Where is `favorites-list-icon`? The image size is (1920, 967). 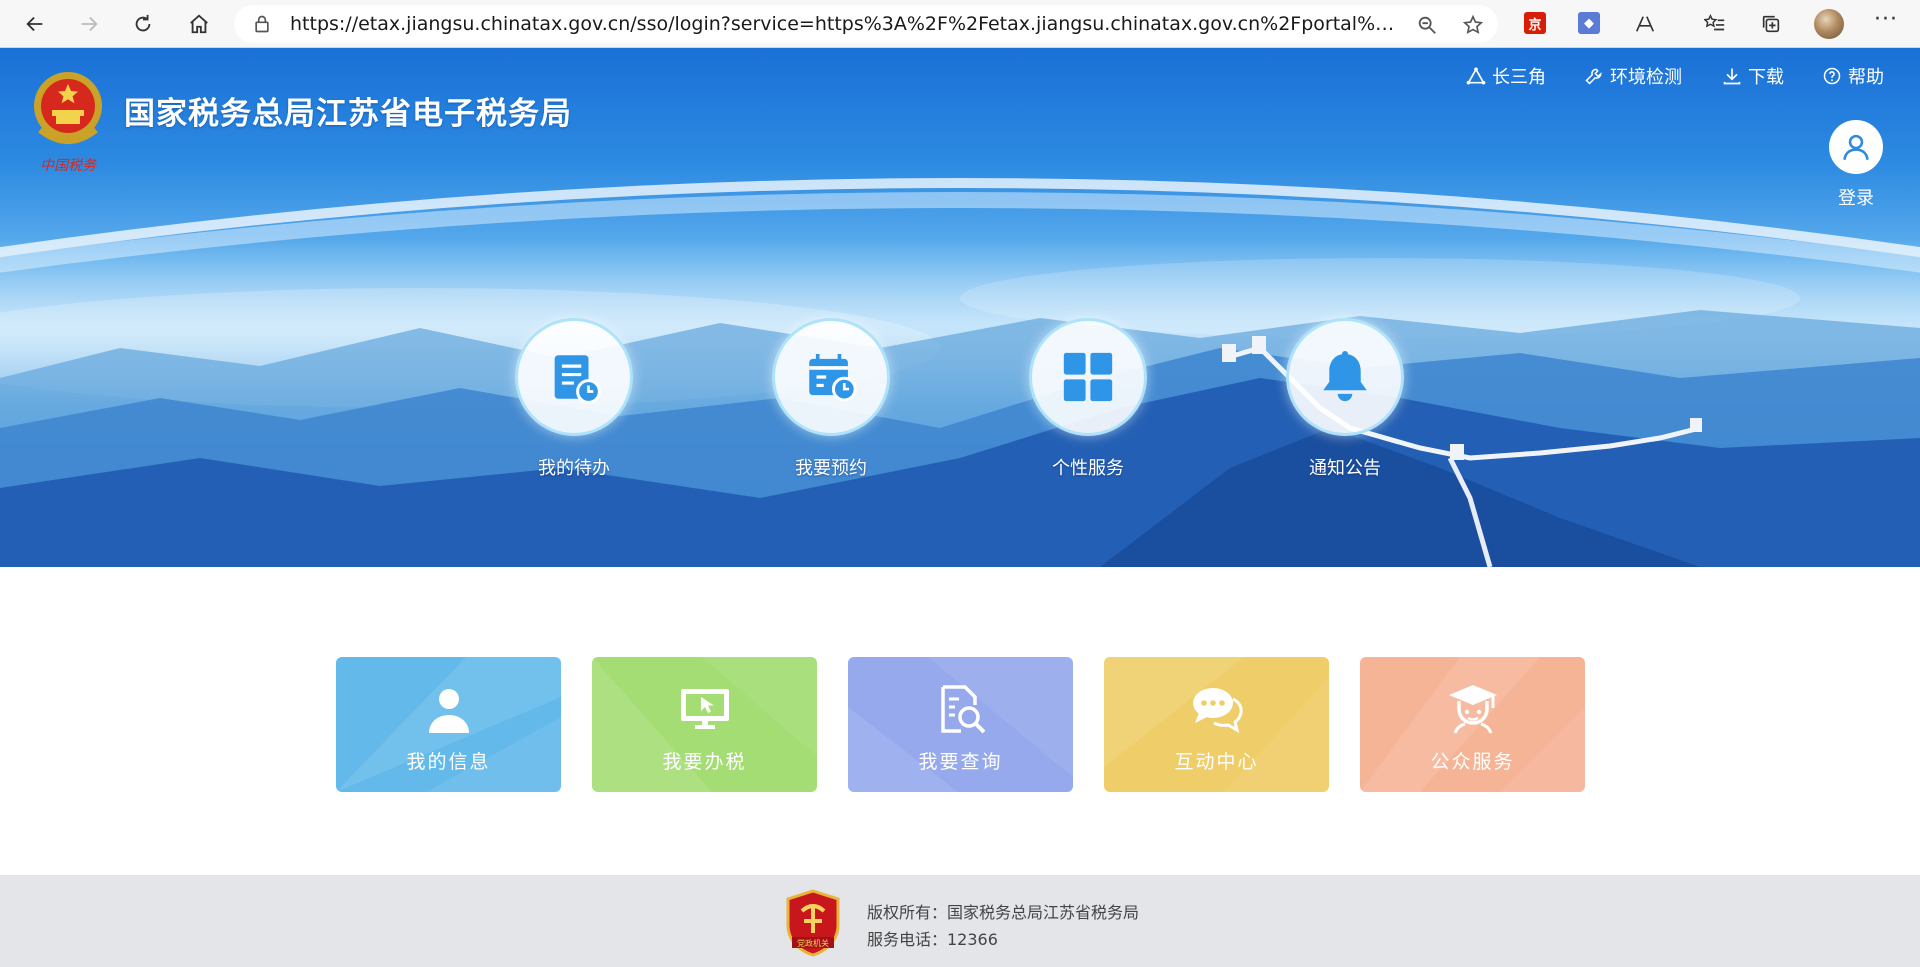 favorites-list-icon is located at coordinates (1714, 22).